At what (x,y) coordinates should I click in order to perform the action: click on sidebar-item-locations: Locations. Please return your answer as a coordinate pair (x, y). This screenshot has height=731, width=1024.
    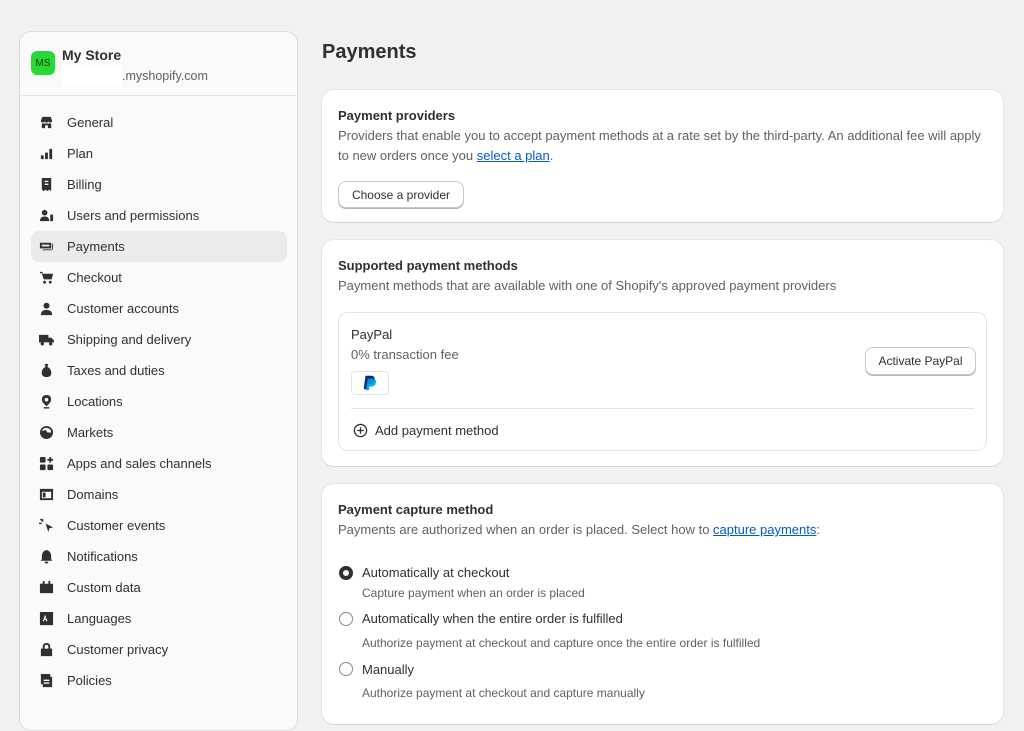
    Looking at the image, I should click on (159, 401).